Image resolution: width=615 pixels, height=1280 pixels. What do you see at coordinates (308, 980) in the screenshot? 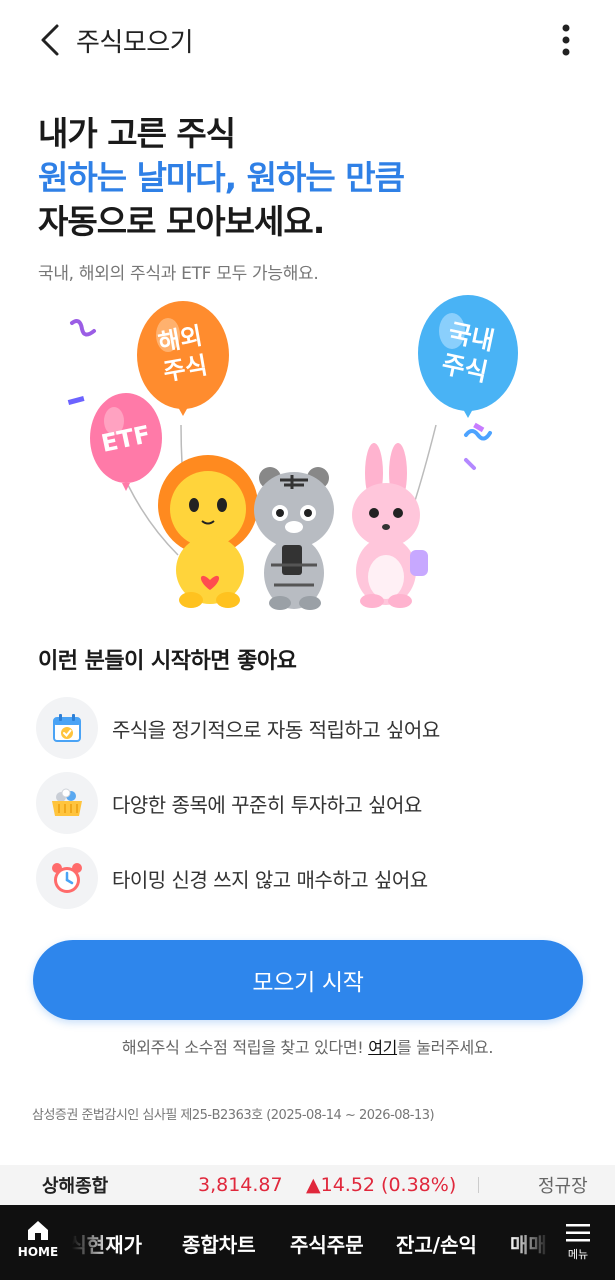
I see `start-collecting-button: 모으기 시작` at bounding box center [308, 980].